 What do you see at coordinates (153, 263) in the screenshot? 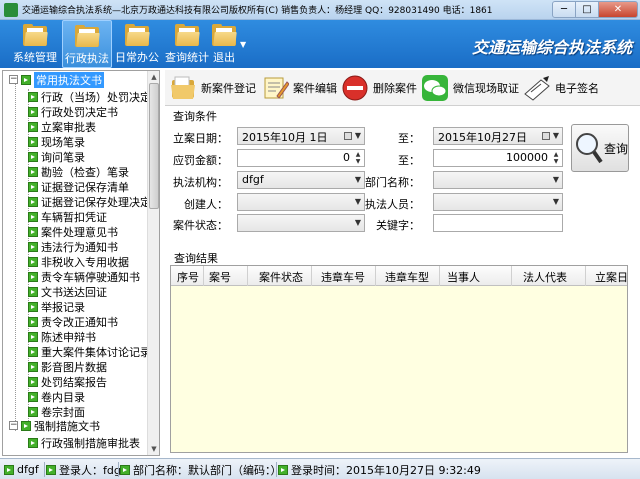
I see `tree-scrollbar: ▲ ▼` at bounding box center [153, 263].